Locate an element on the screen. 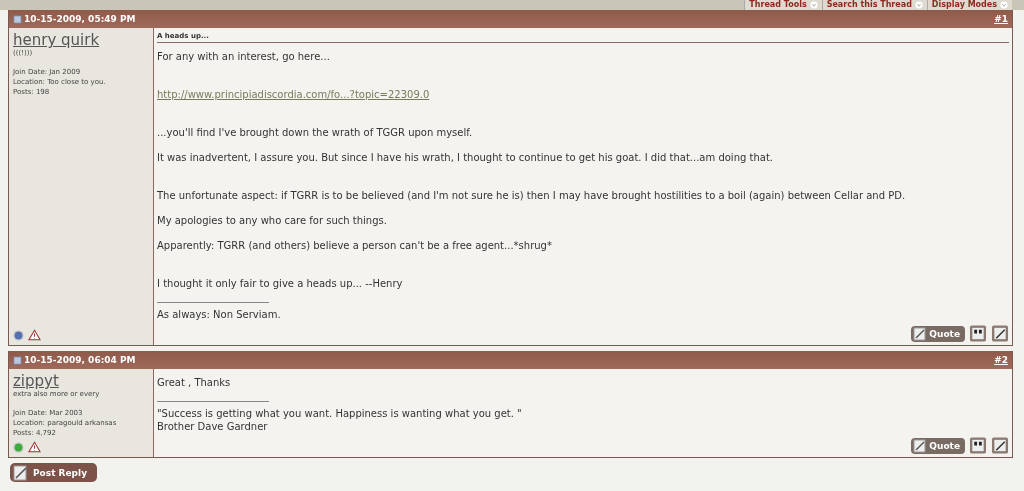 The image size is (1024, 491). post-text: ...you'll find I've brought down the wrath of TGGR upon myself. is located at coordinates (315, 132).